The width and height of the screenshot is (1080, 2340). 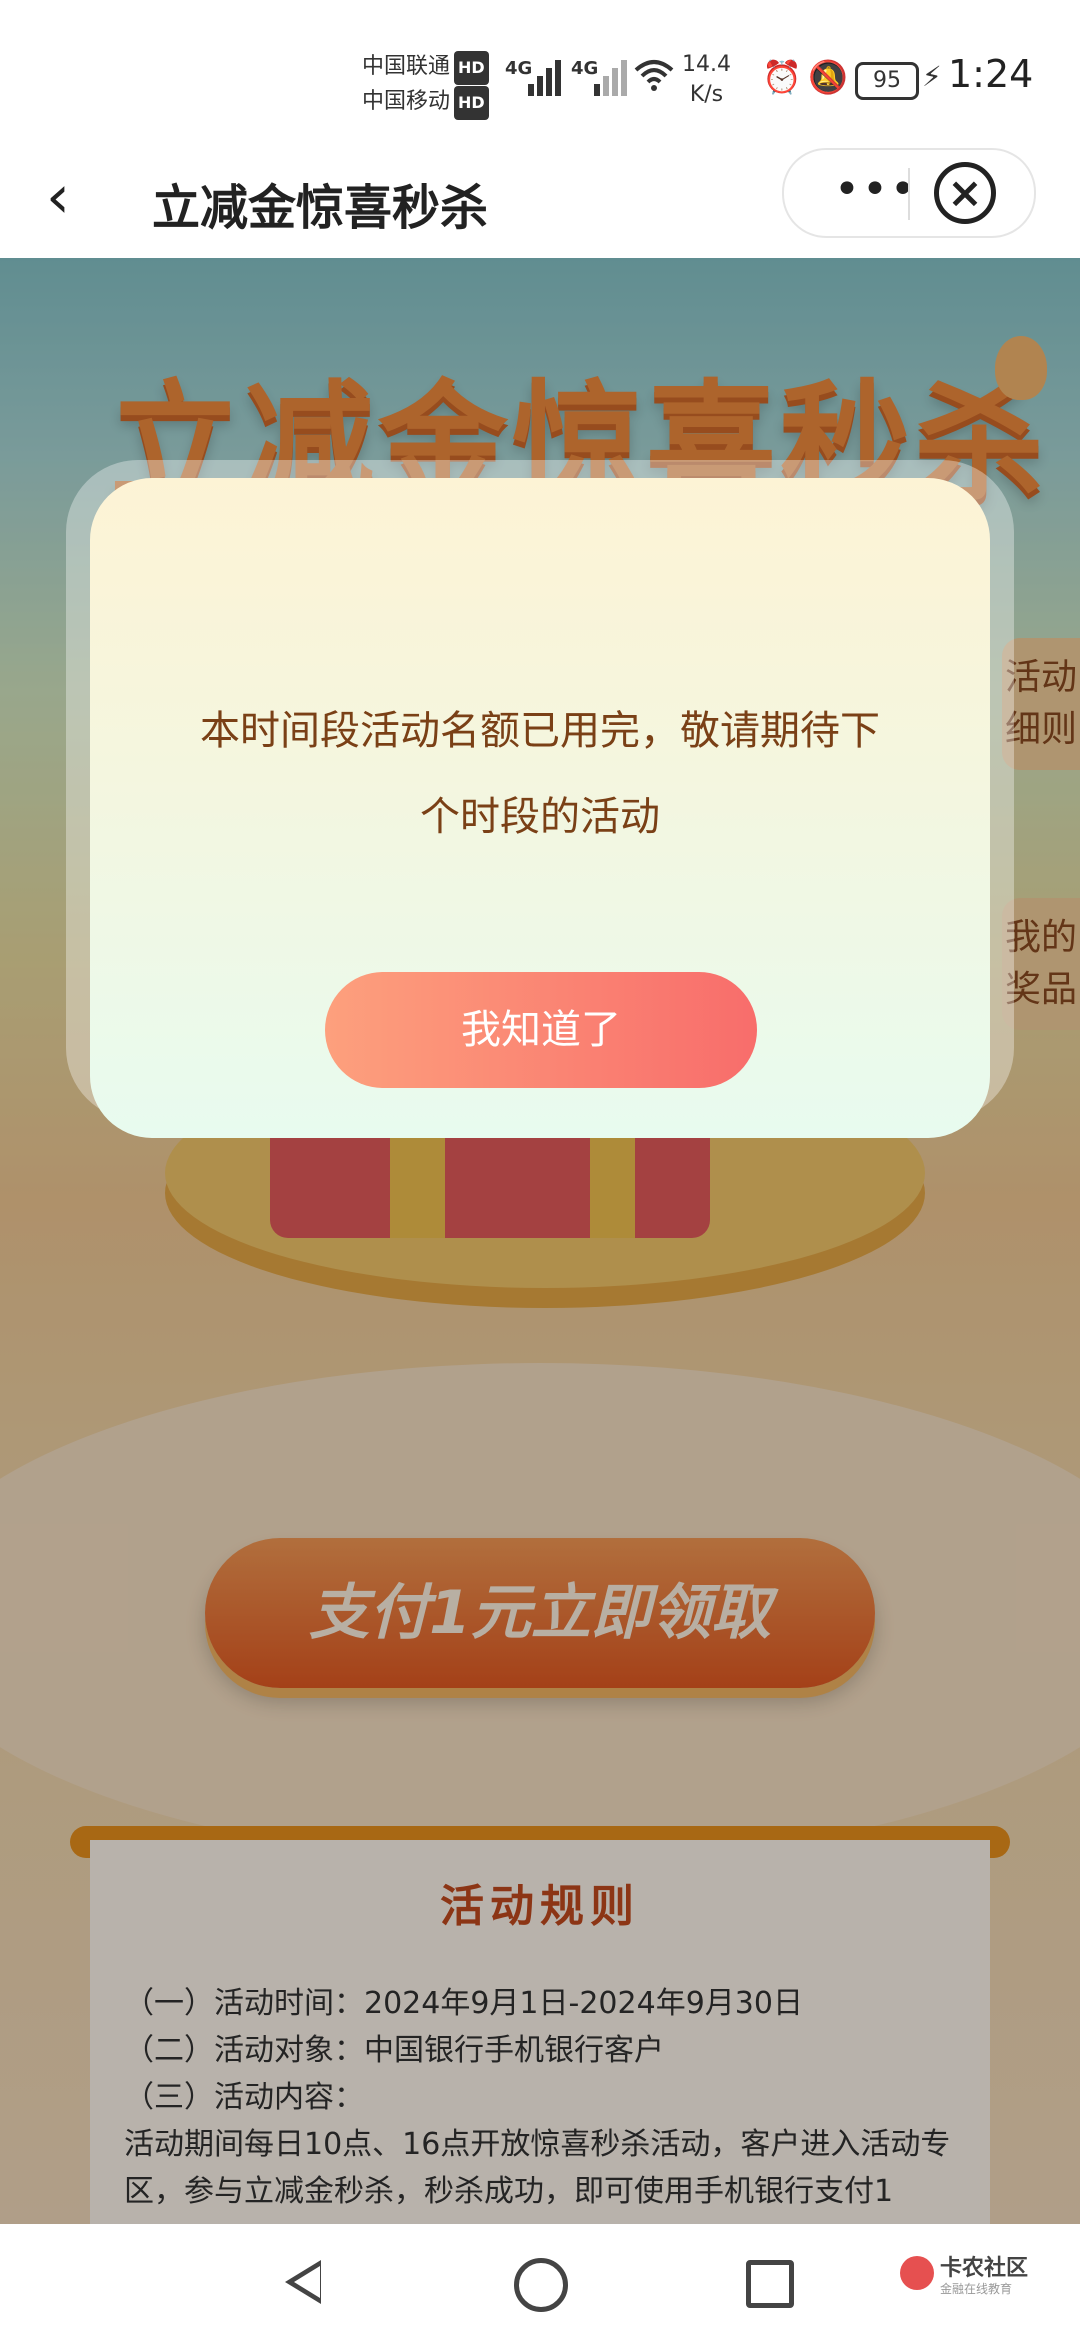 I want to click on more-icon: •••, so click(x=876, y=189).